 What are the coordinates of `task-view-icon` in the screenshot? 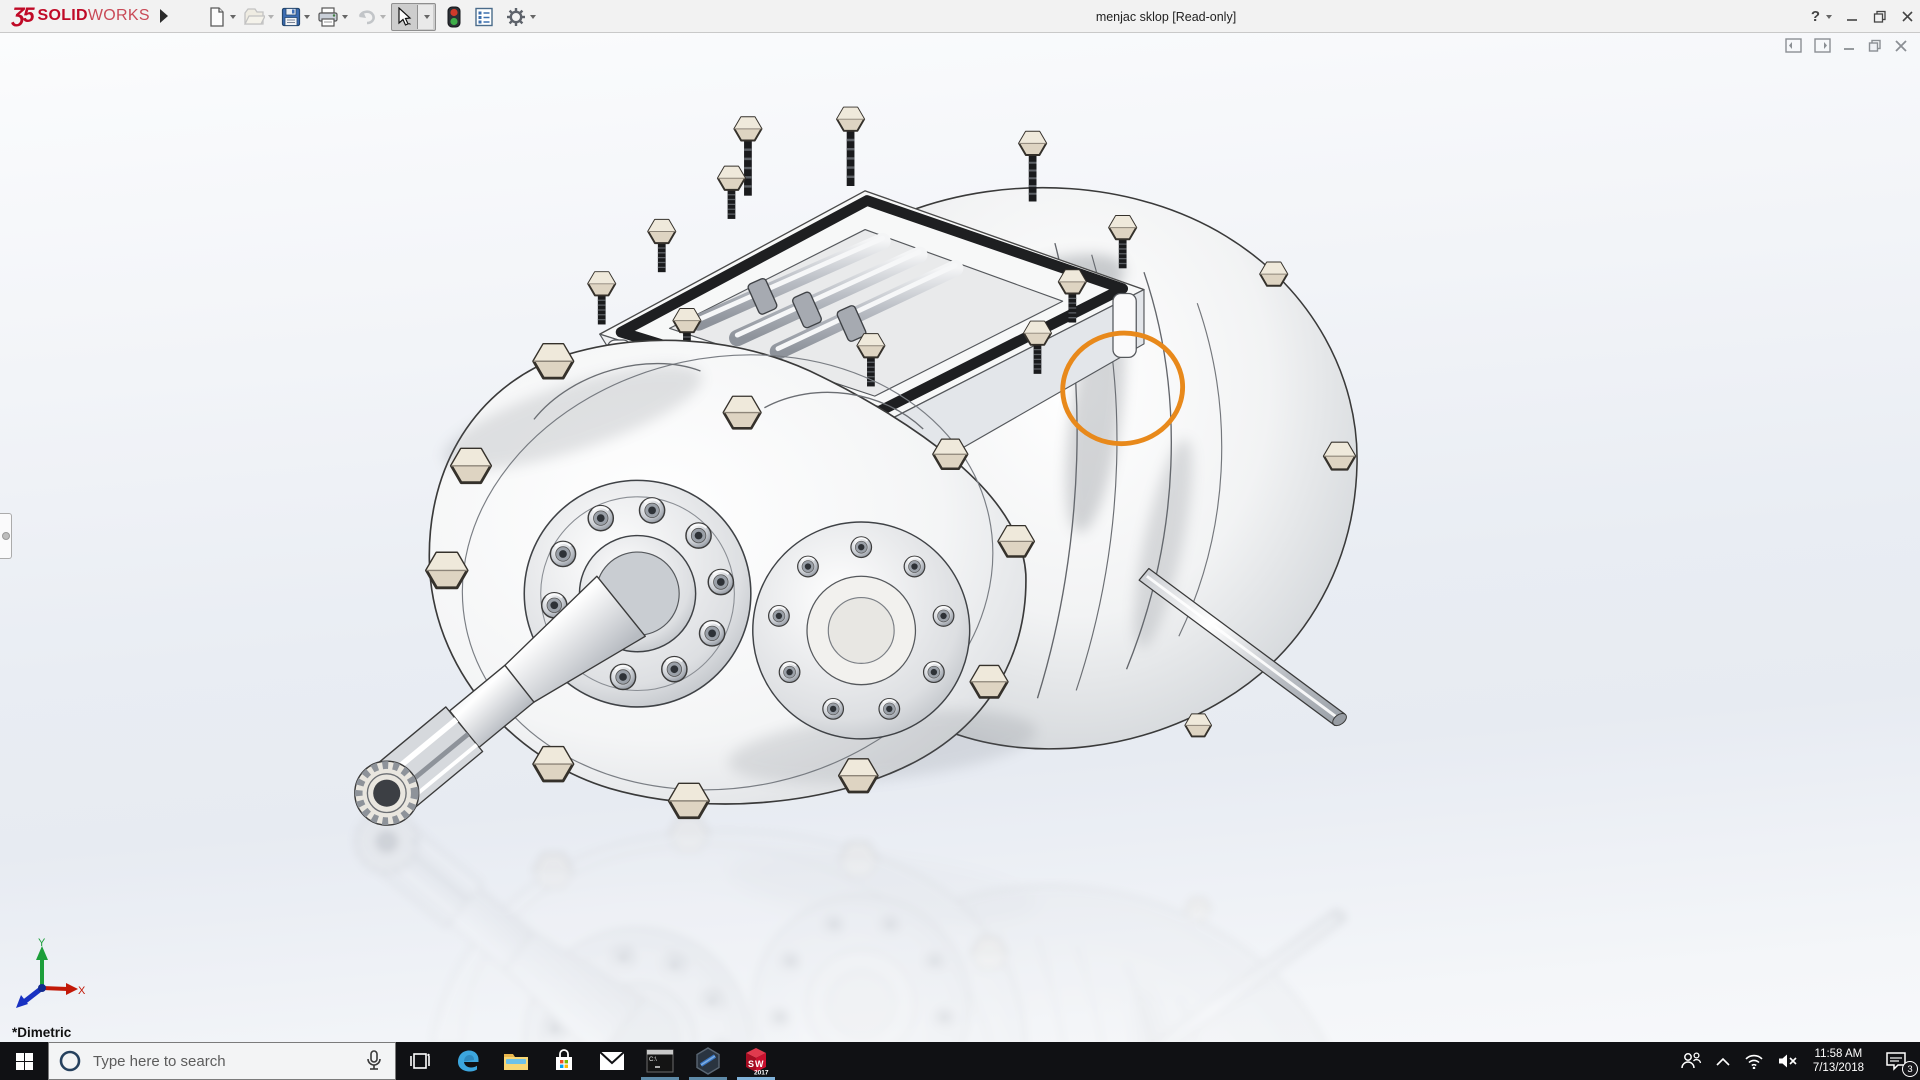 It's located at (420, 1061).